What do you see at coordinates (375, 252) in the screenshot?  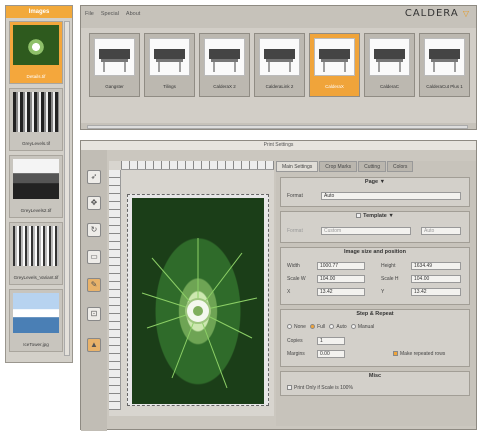 I see `image-size-title: Image size and position` at bounding box center [375, 252].